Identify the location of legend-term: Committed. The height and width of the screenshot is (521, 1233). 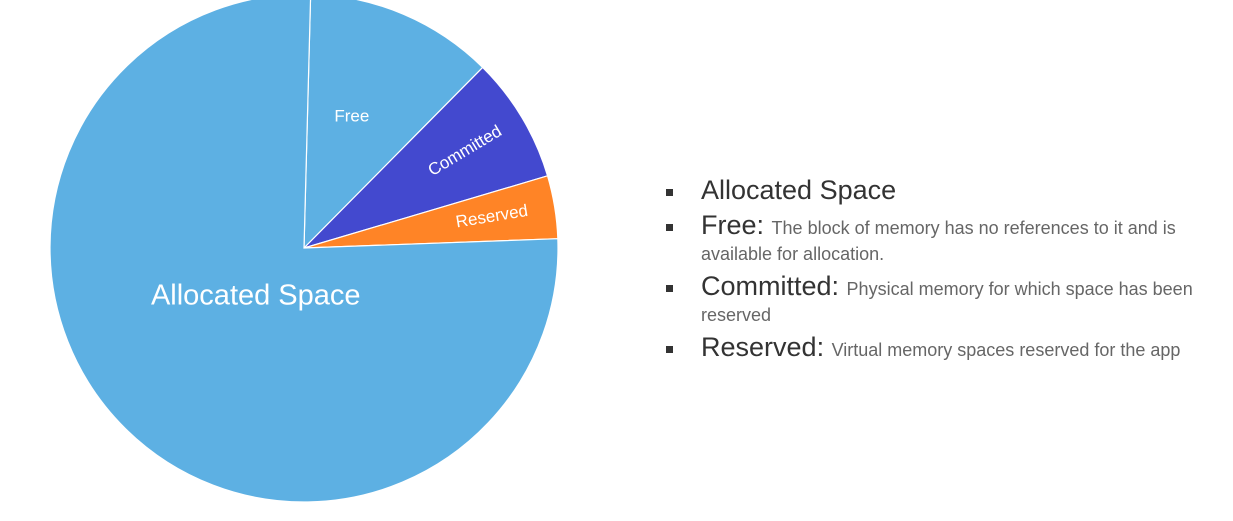
(766, 286).